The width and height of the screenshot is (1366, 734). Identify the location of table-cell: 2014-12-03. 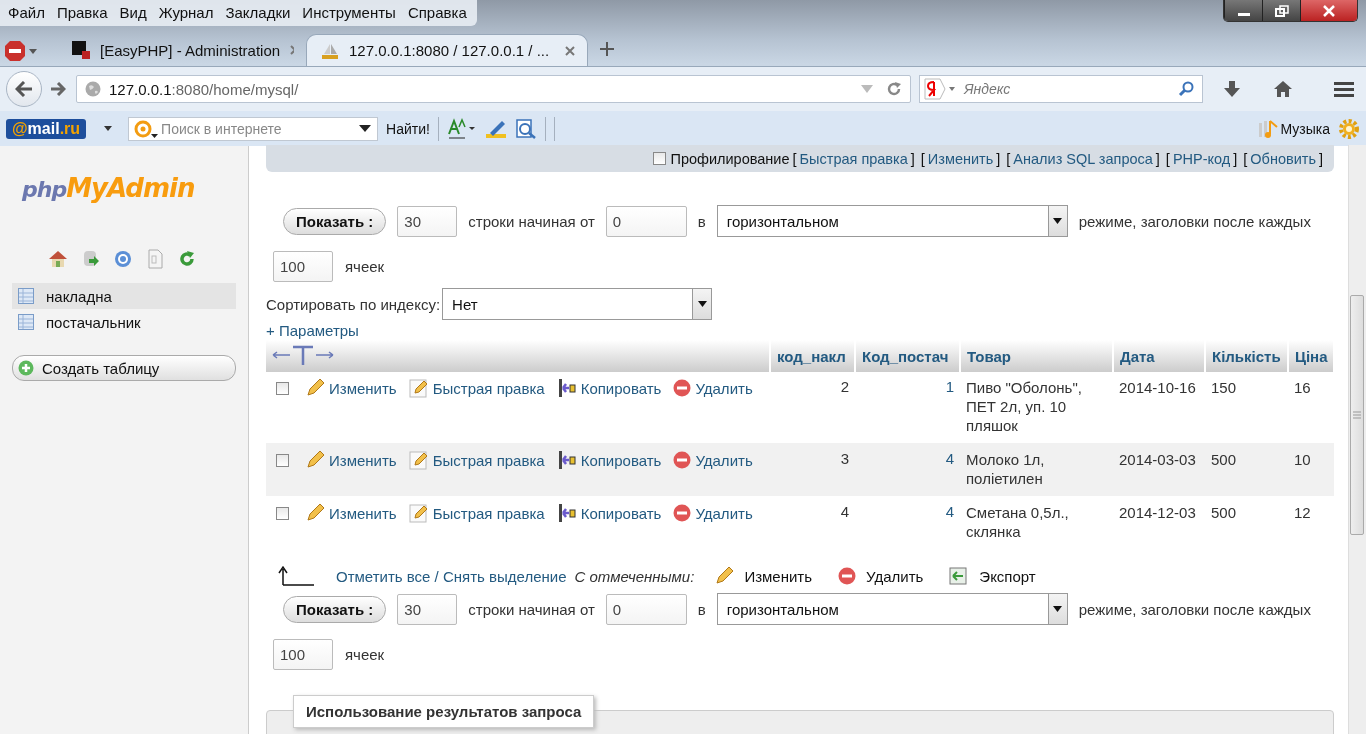
(1157, 512).